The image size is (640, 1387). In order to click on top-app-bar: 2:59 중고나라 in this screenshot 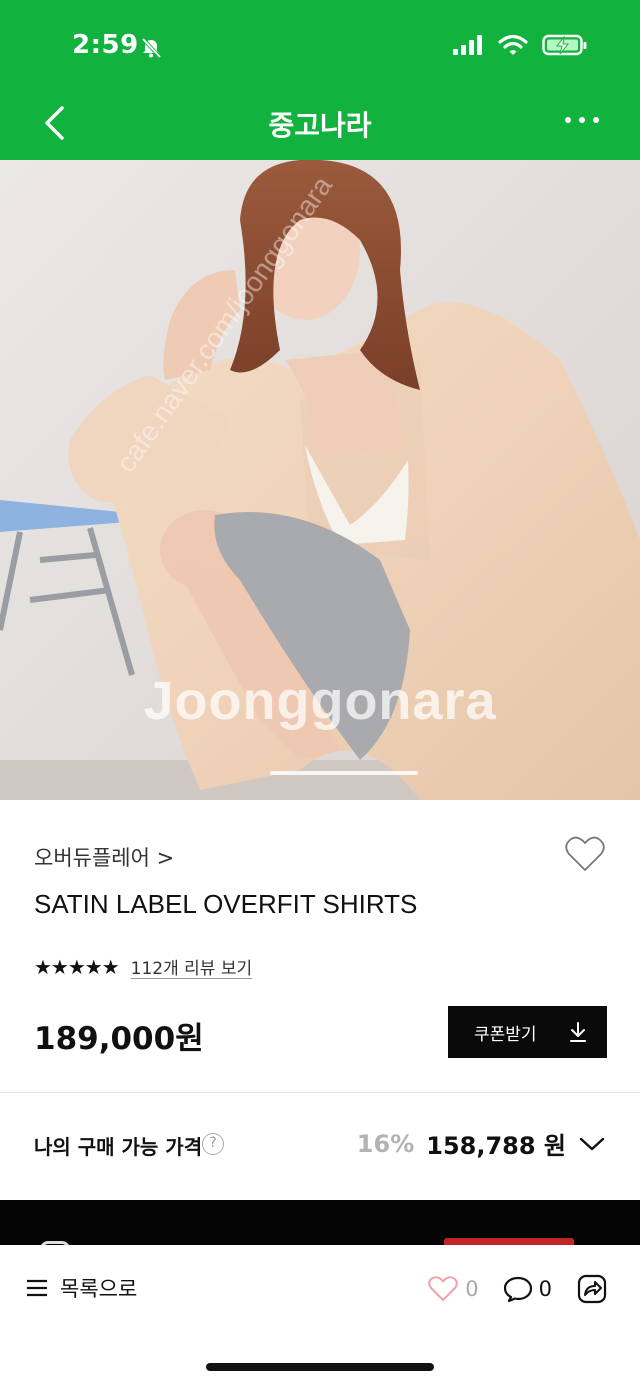, I will do `click(320, 80)`.